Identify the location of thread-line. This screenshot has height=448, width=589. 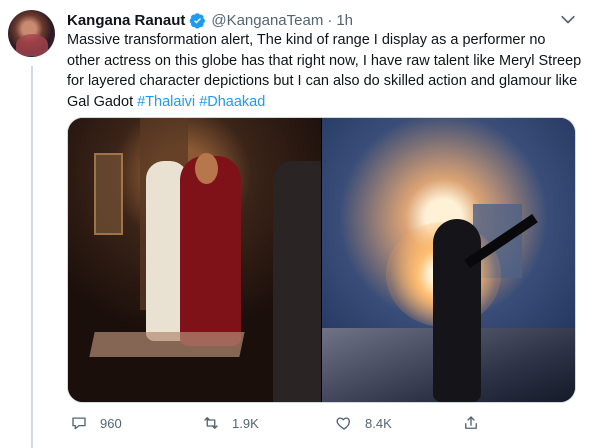
(32, 257).